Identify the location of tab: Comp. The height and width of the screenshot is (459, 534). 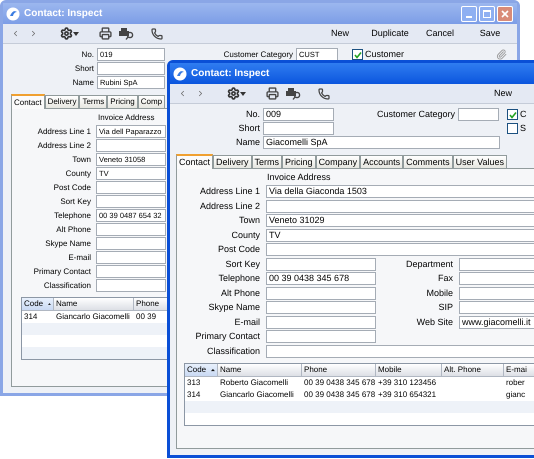
(152, 101).